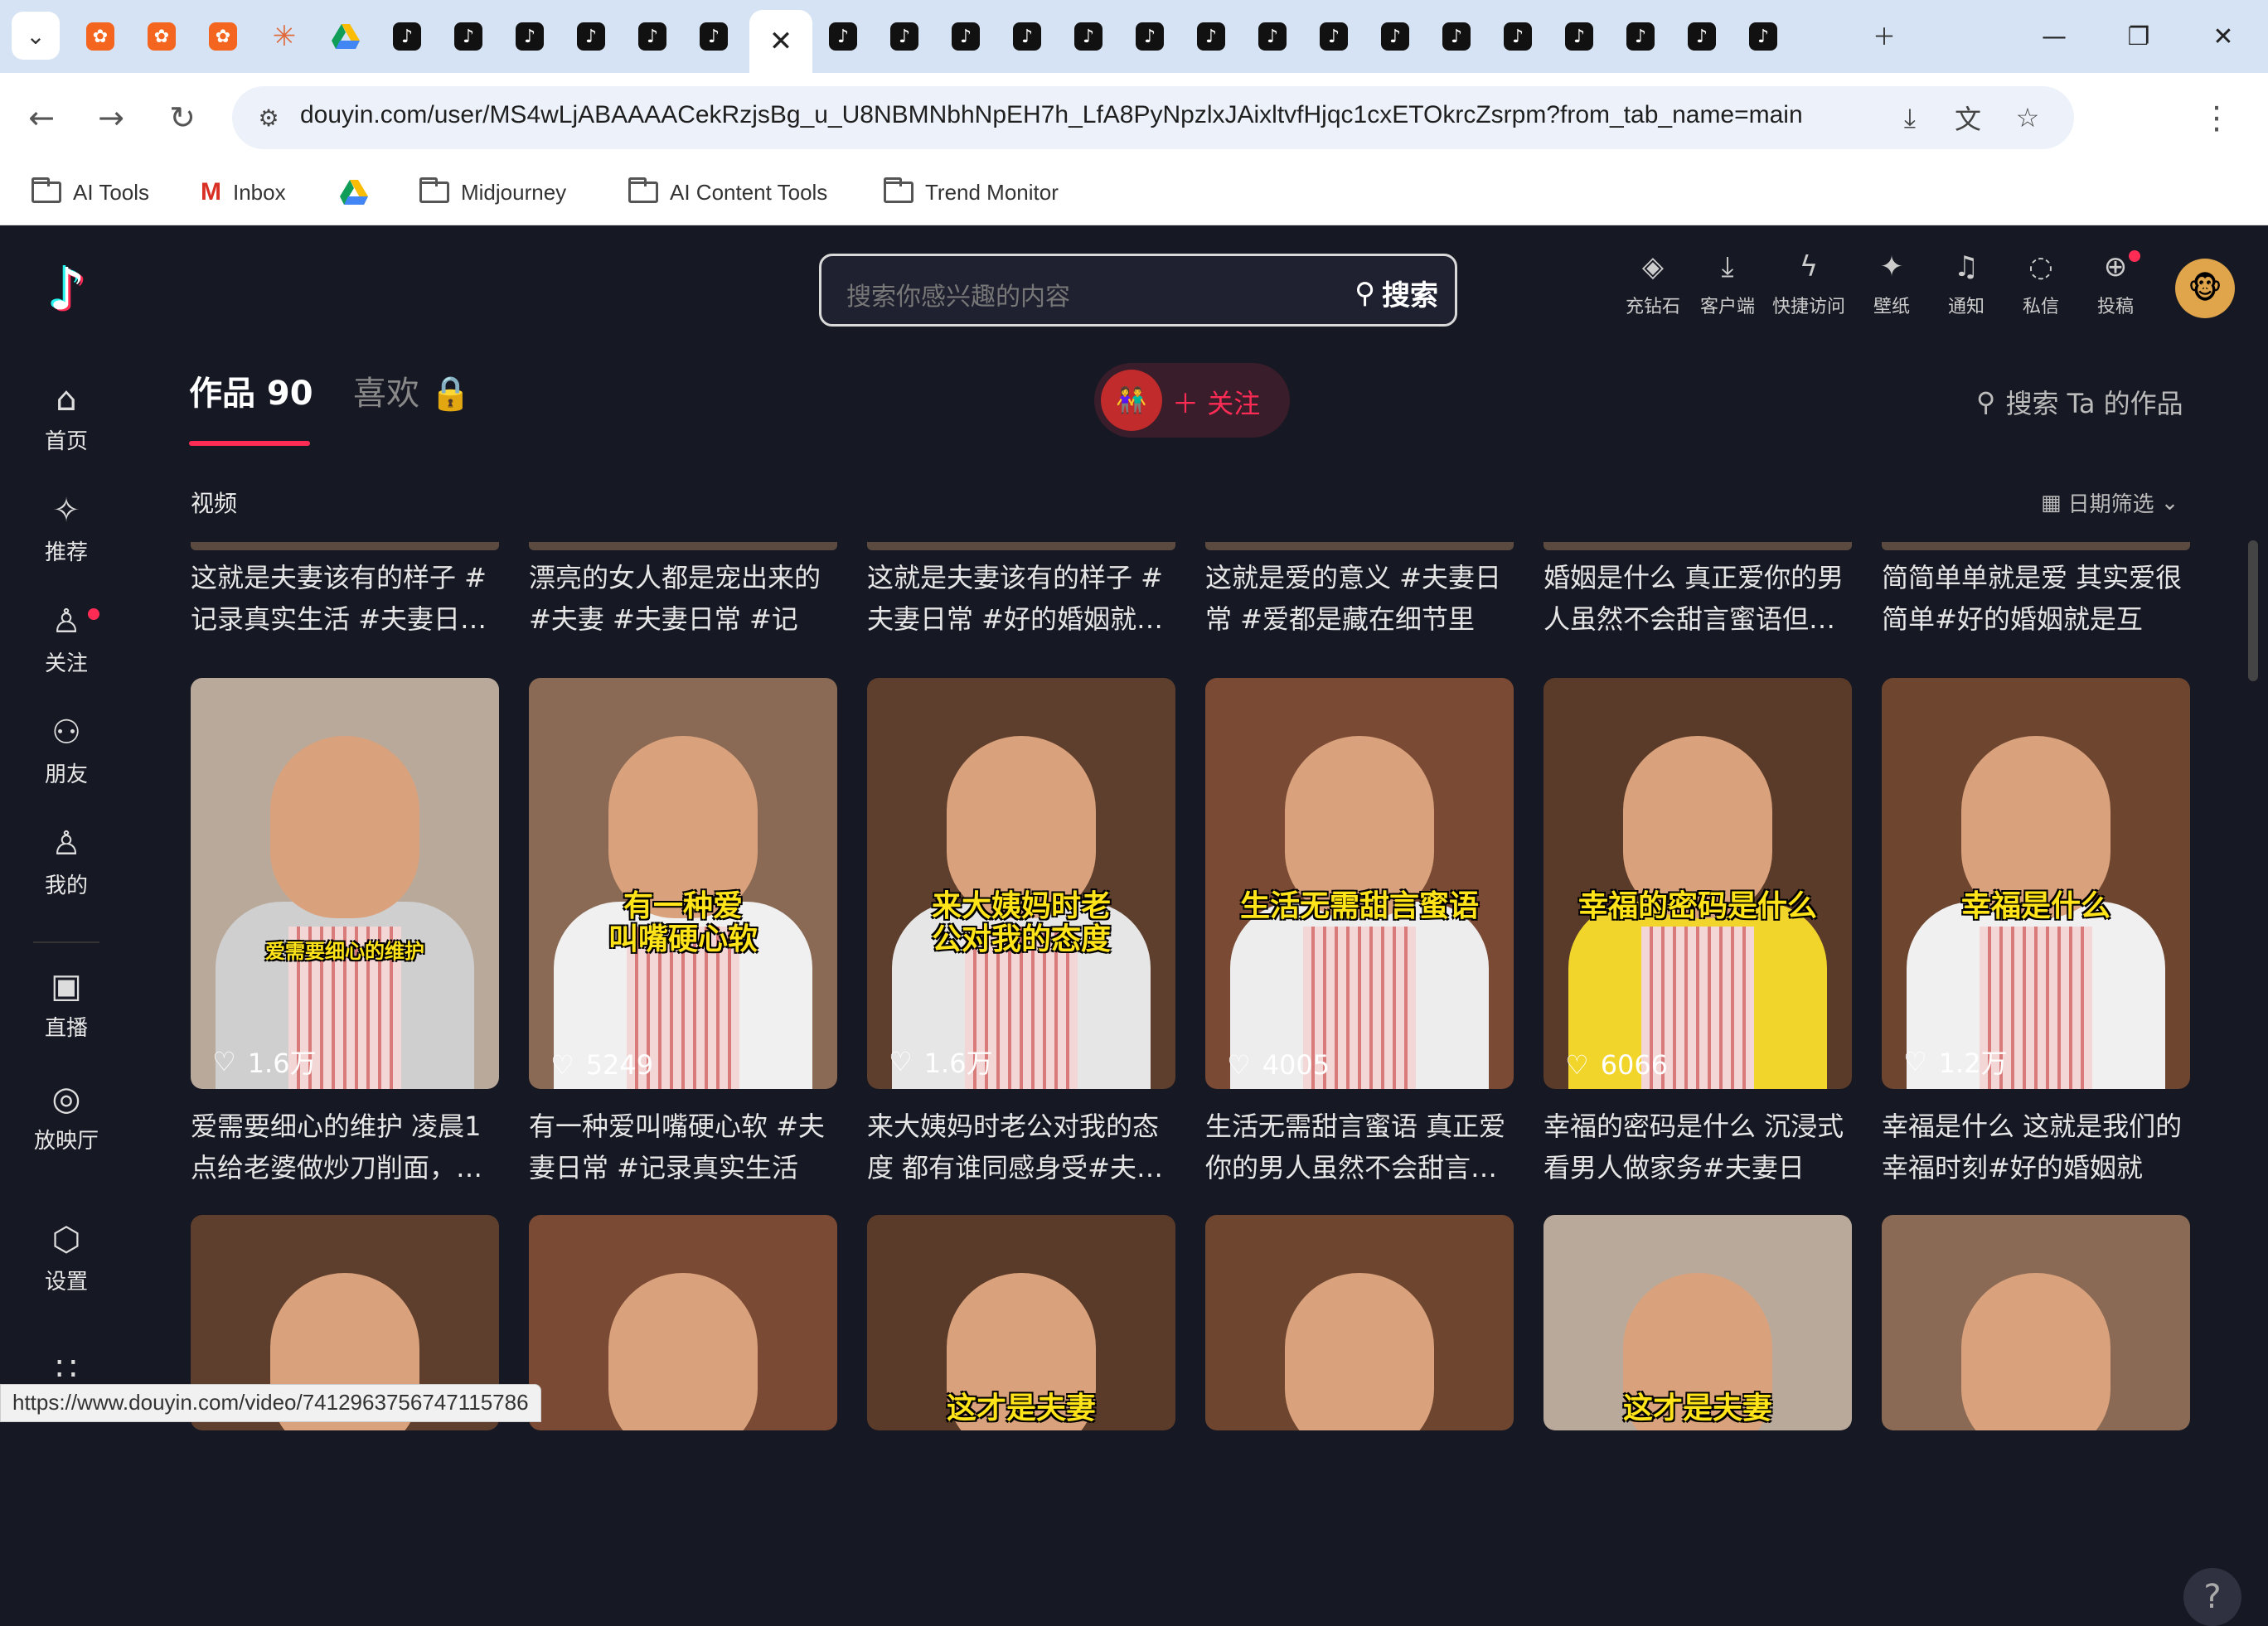 This screenshot has height=1626, width=2268. Describe the element at coordinates (1910, 118) in the screenshot. I see `install-app-icon: ⤓` at that location.